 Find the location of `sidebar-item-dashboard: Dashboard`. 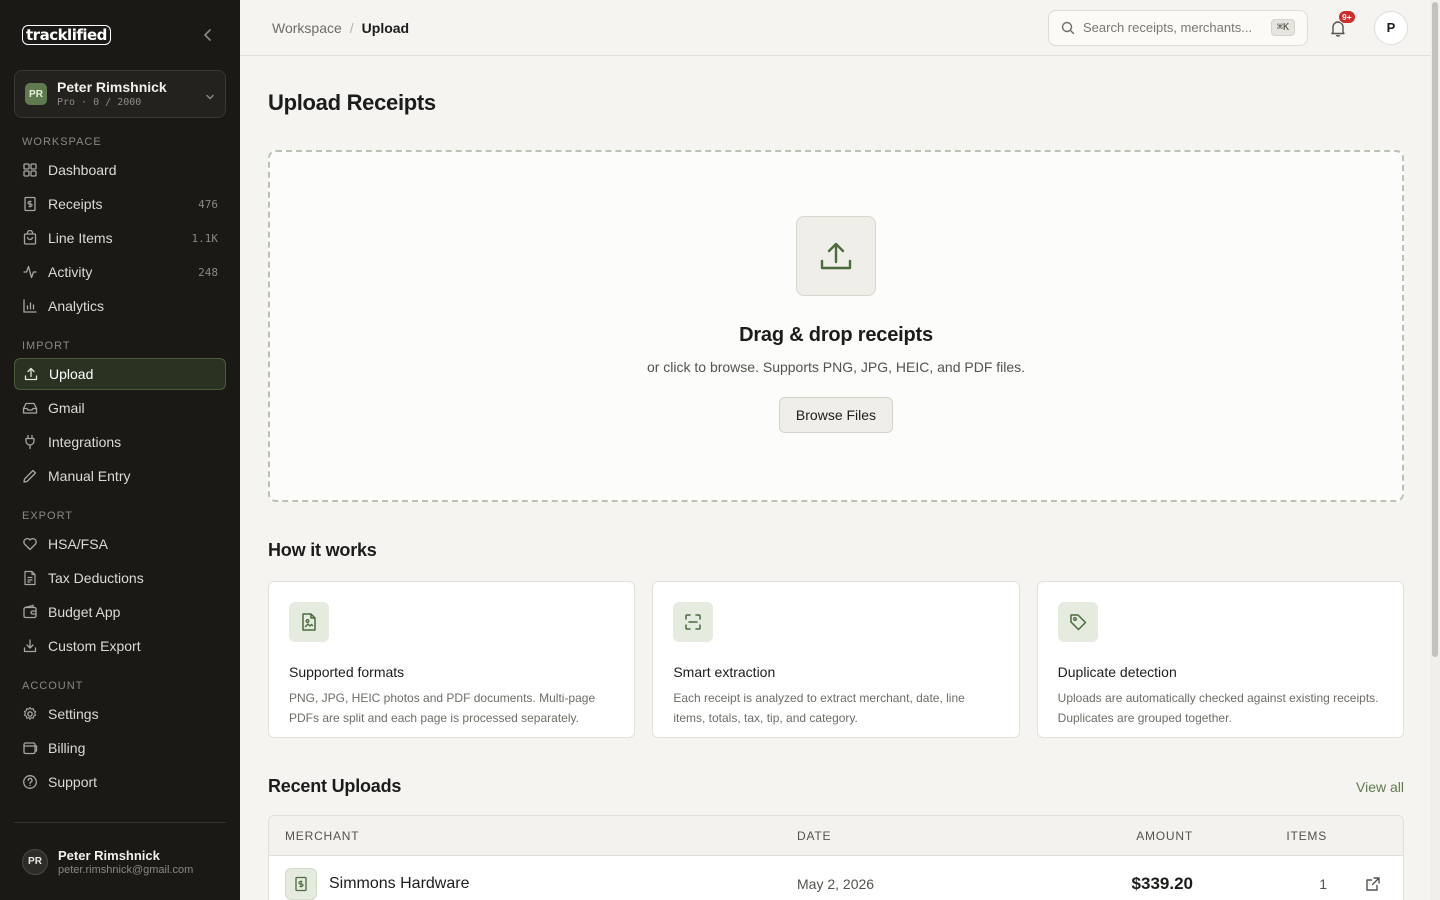

sidebar-item-dashboard: Dashboard is located at coordinates (120, 170).